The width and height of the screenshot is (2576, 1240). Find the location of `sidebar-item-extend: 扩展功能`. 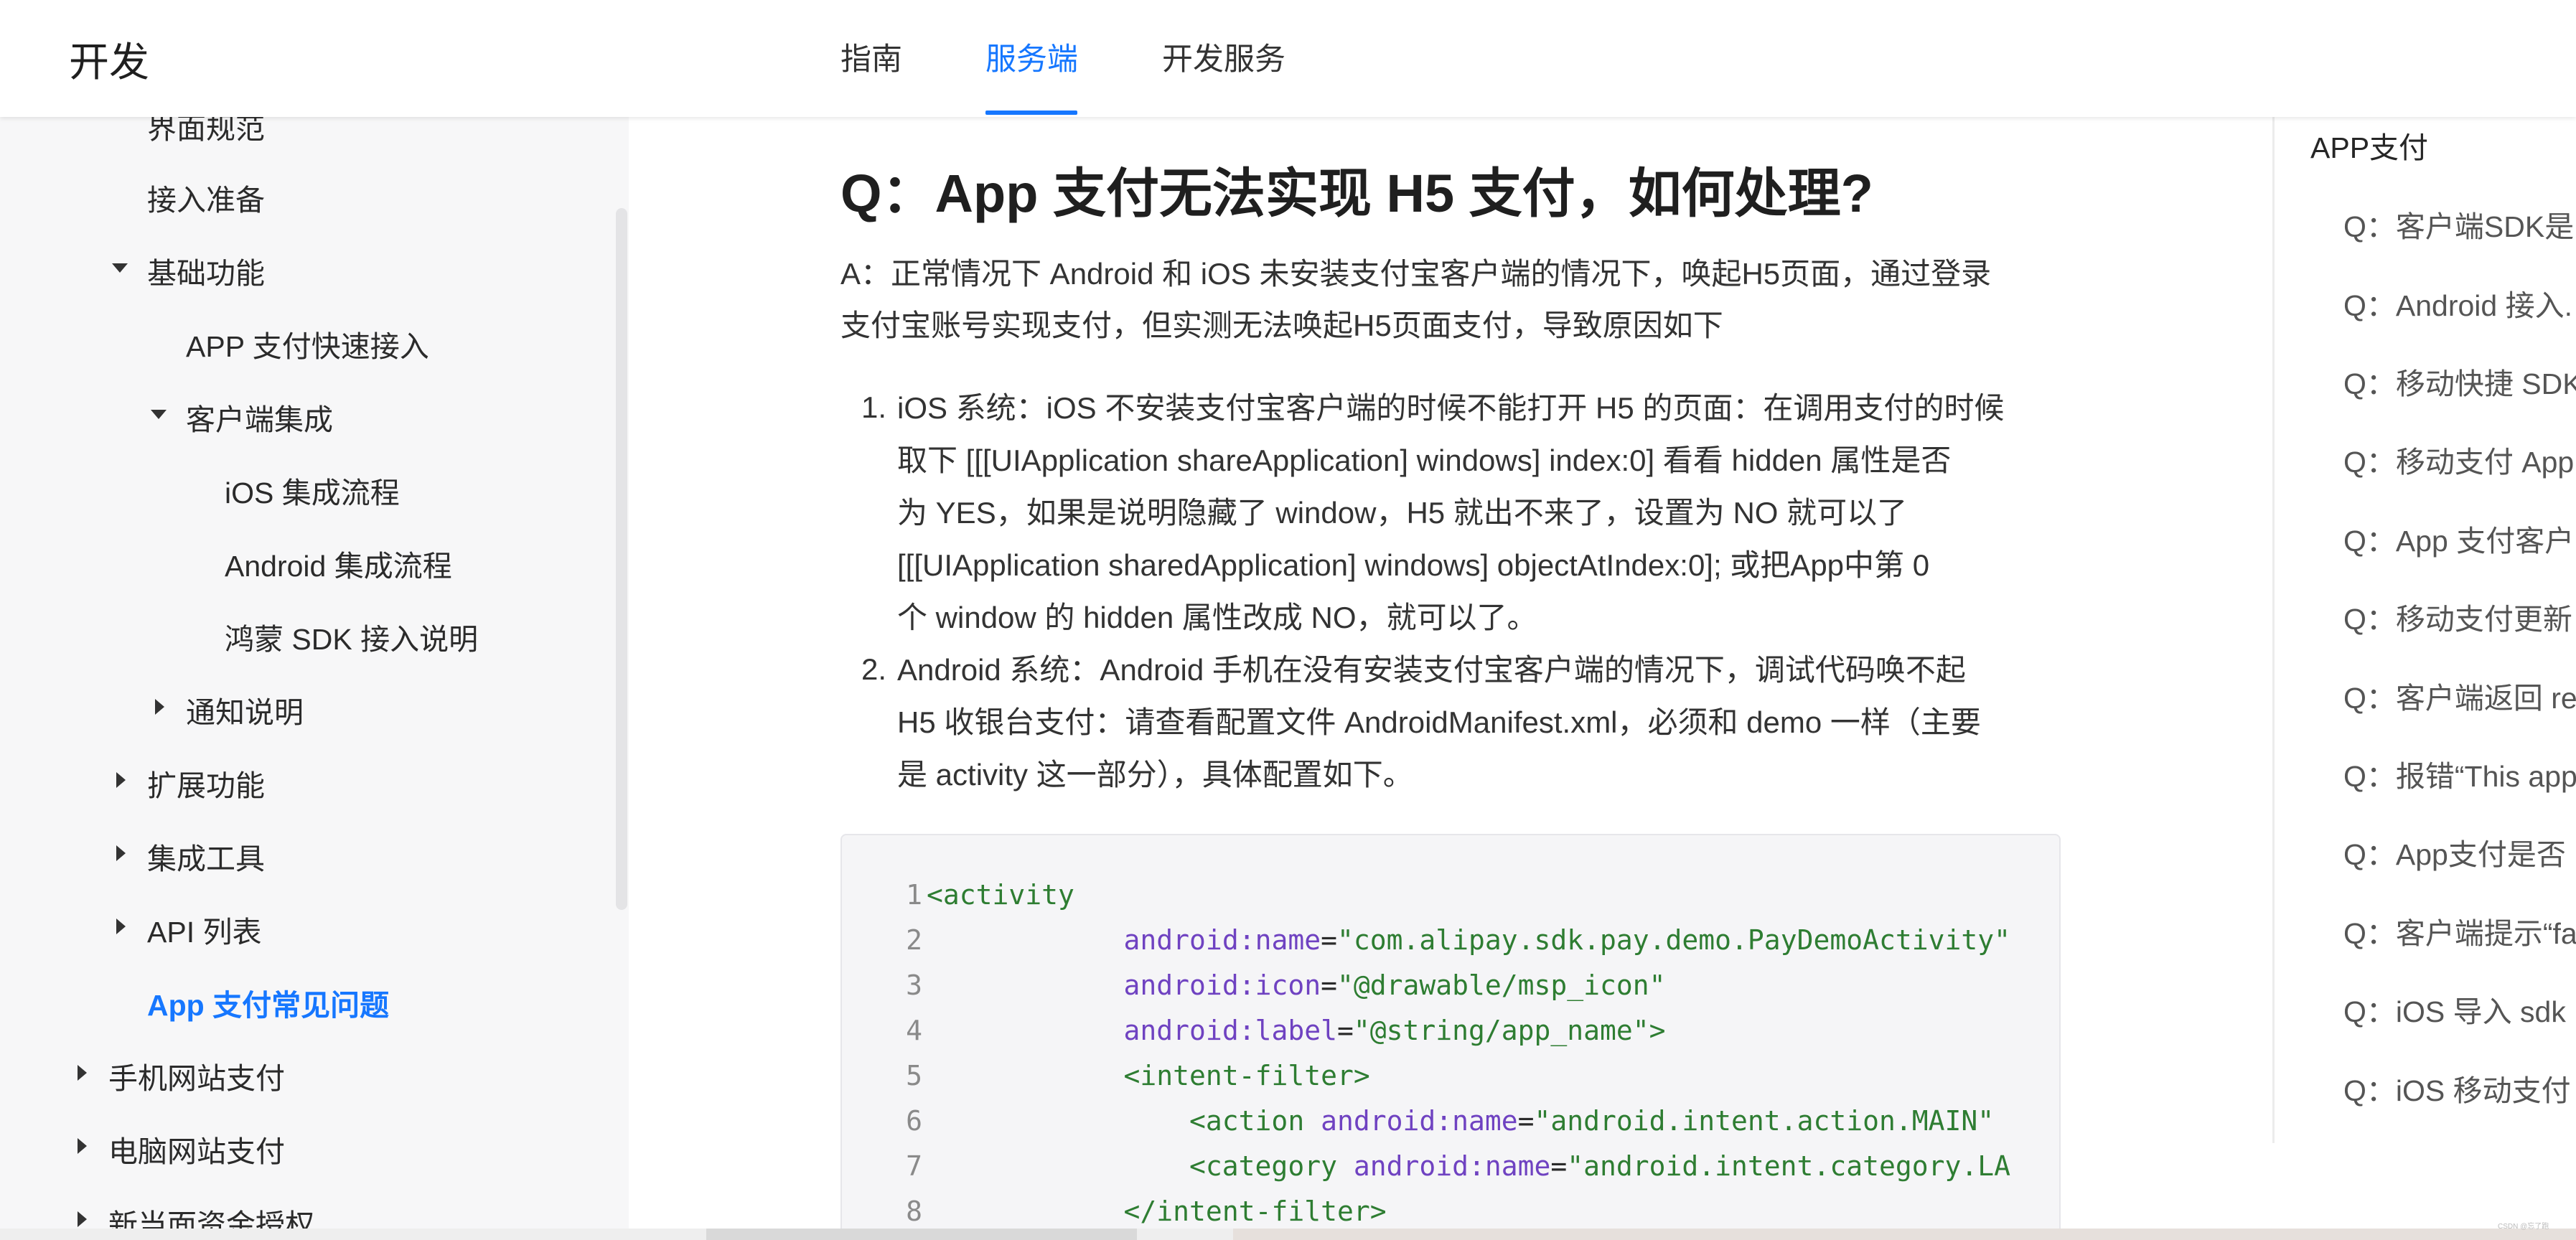

sidebar-item-extend: 扩展功能 is located at coordinates (206, 782).